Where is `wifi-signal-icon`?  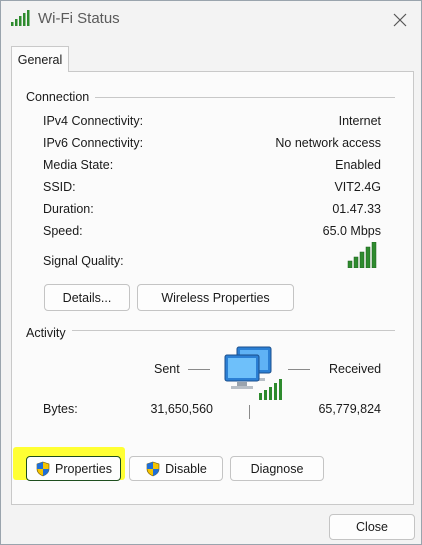
wifi-signal-icon is located at coordinates (21, 19).